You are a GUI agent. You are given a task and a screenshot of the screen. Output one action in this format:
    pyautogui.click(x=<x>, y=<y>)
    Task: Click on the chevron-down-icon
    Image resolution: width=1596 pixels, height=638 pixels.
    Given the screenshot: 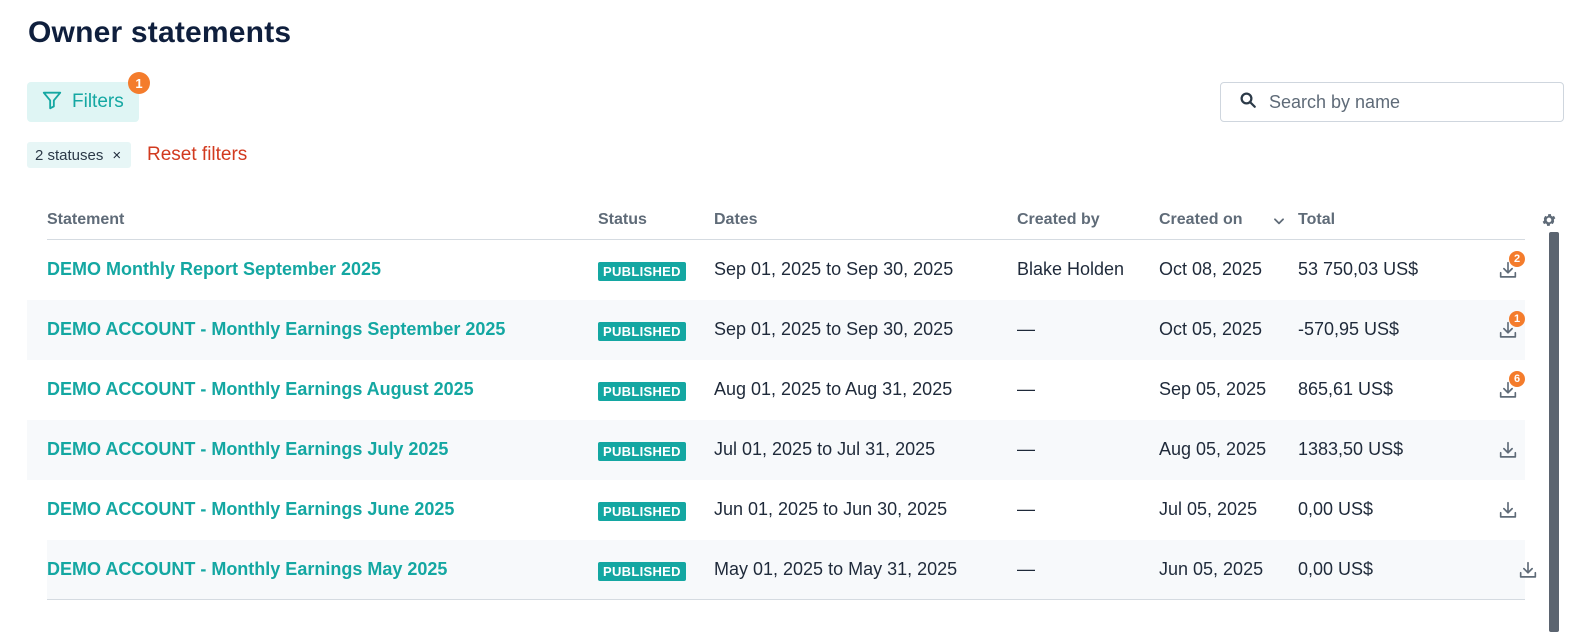 What is the action you would take?
    pyautogui.click(x=1279, y=221)
    